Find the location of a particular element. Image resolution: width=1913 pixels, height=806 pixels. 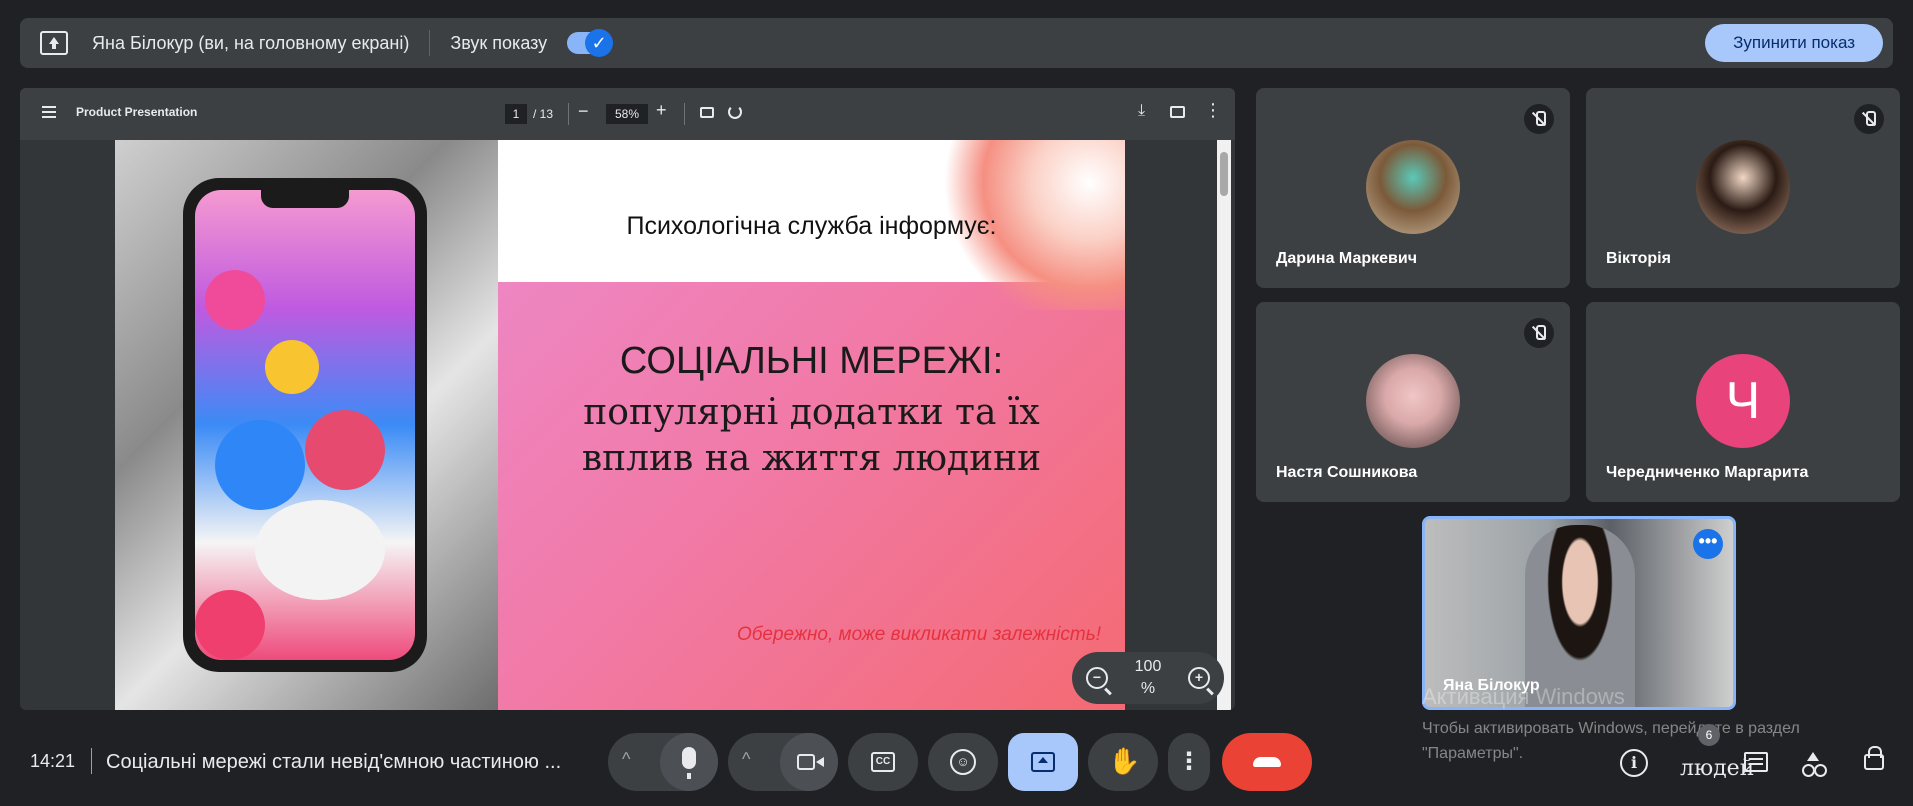

participant-tile: Вікторія is located at coordinates (1743, 188).